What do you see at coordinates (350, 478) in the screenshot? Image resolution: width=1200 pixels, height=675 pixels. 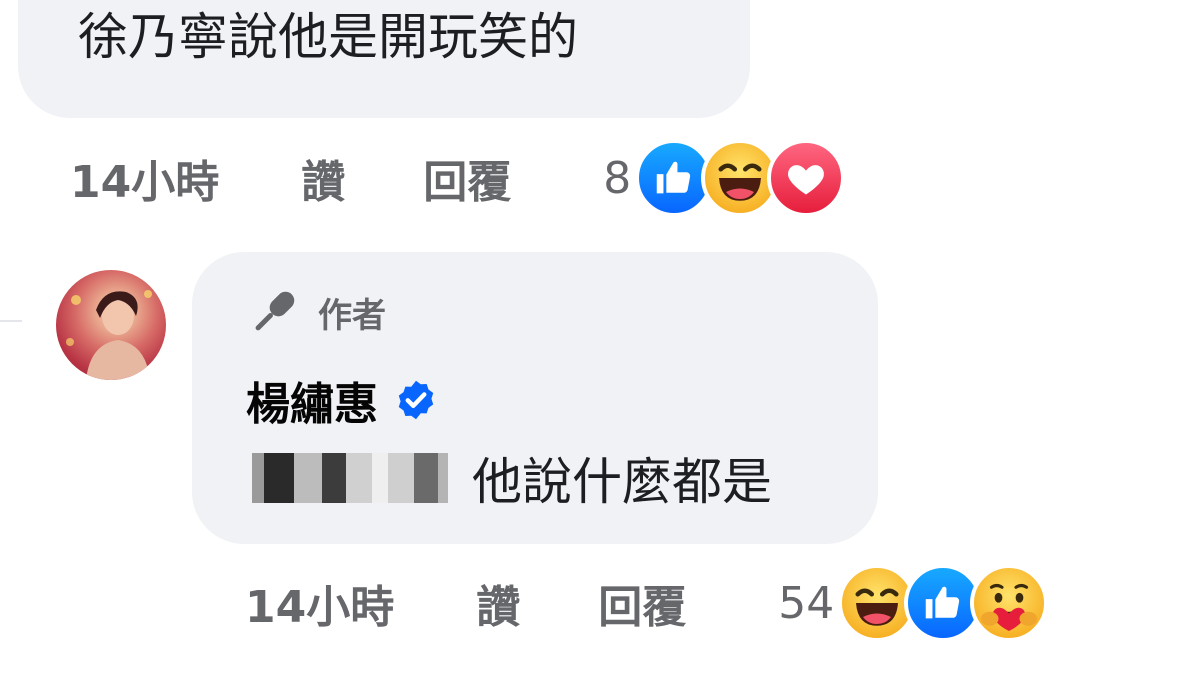 I see `redacted-text` at bounding box center [350, 478].